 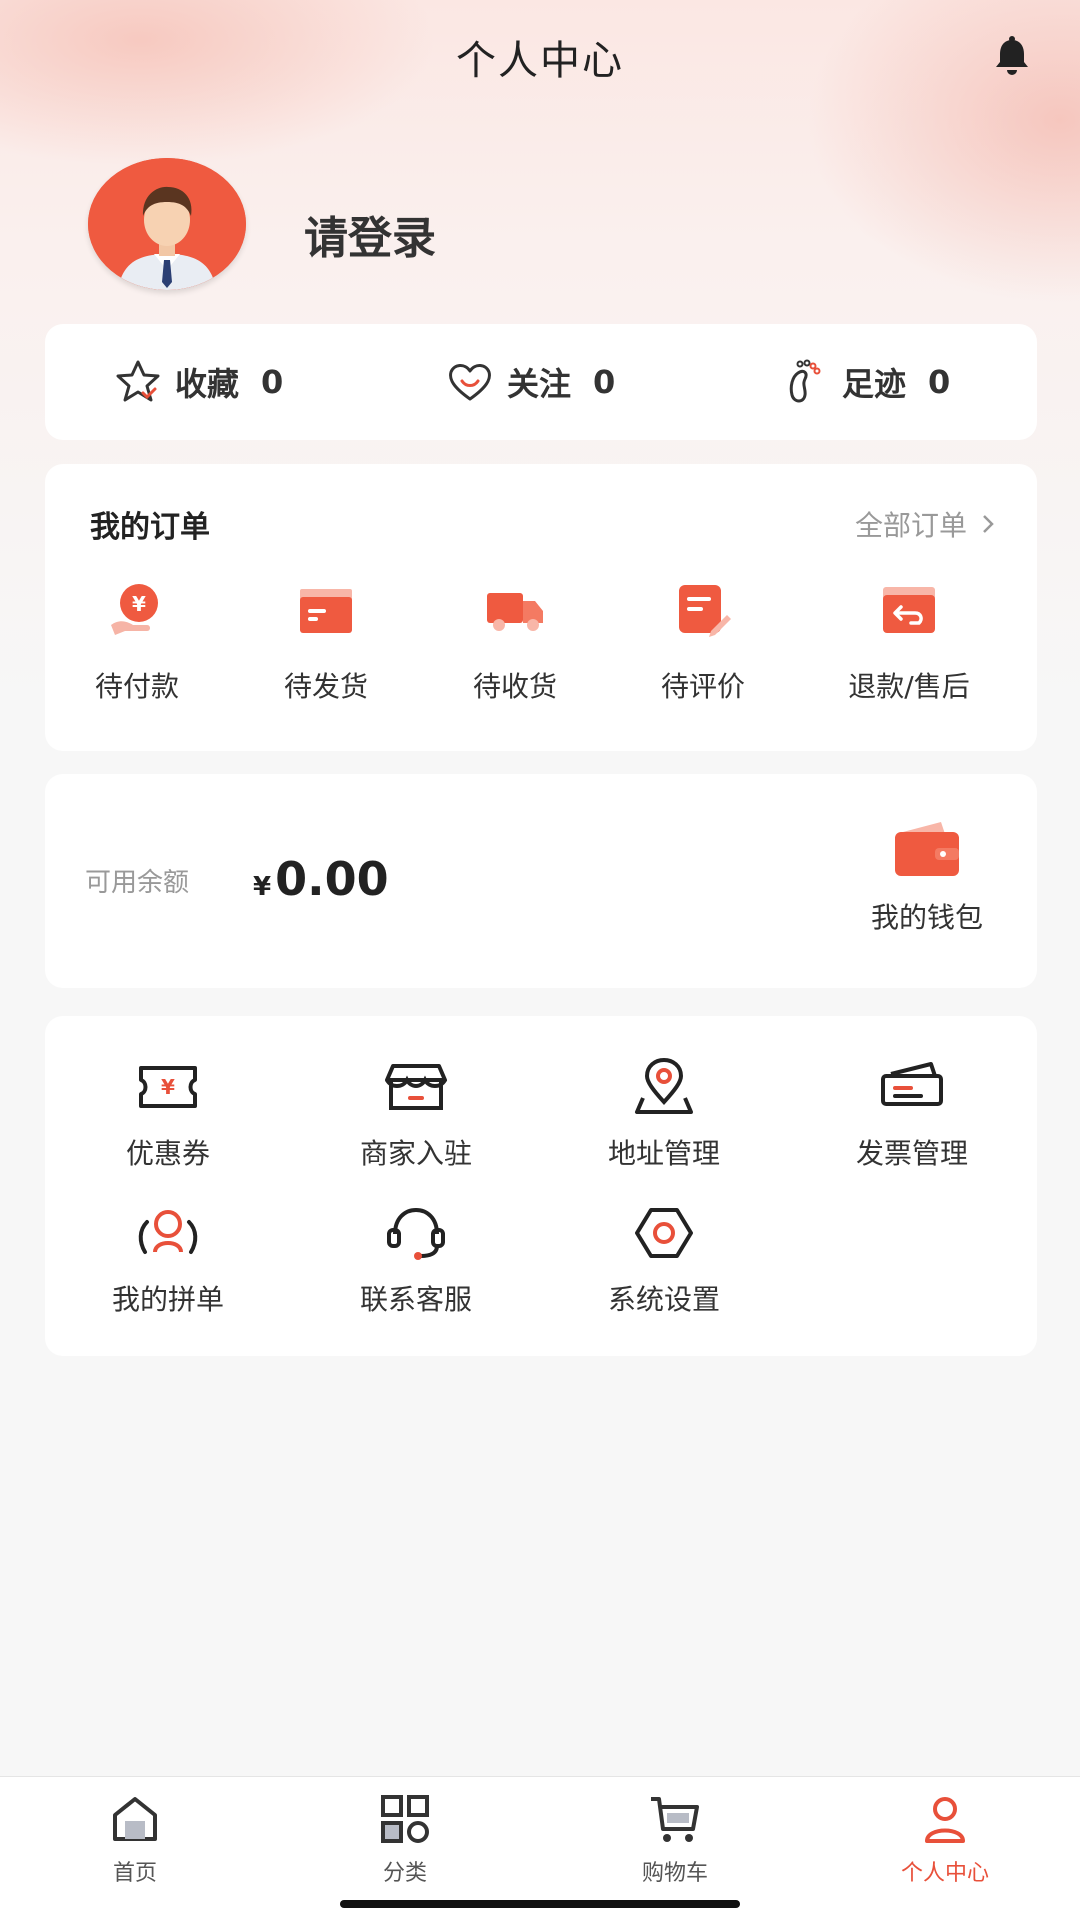 I want to click on heart-icon, so click(x=470, y=382).